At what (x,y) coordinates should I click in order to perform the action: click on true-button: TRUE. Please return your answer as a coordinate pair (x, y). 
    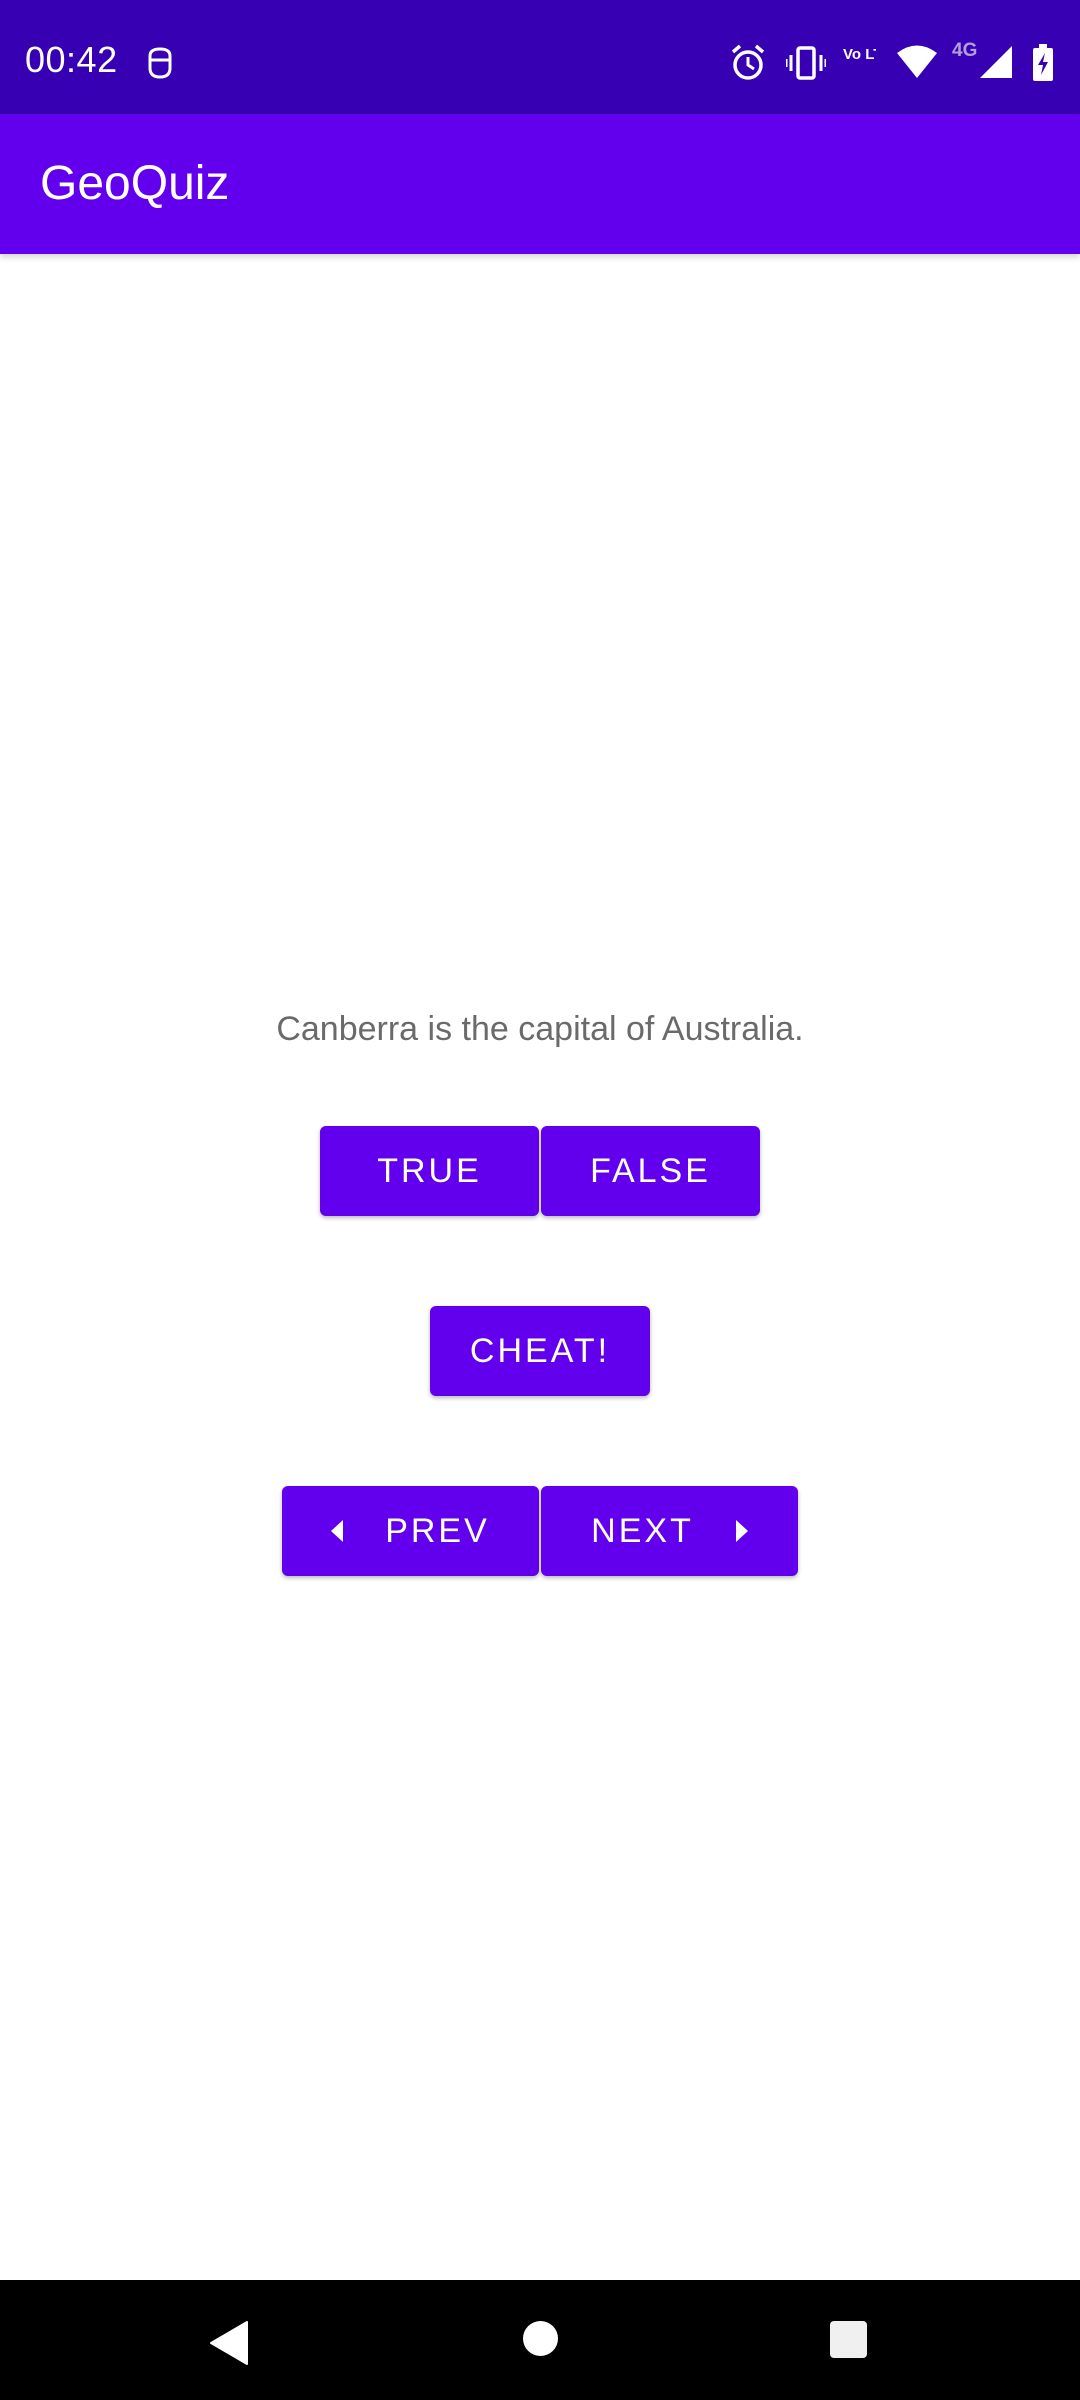
    Looking at the image, I should click on (429, 1171).